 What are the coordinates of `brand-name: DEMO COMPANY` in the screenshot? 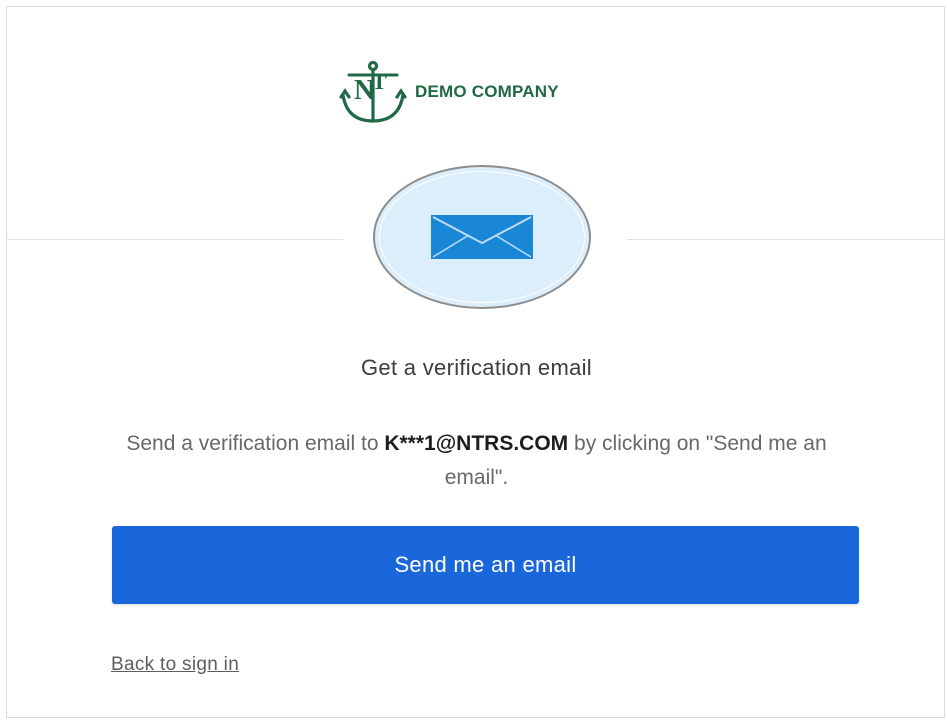 It's located at (487, 91).